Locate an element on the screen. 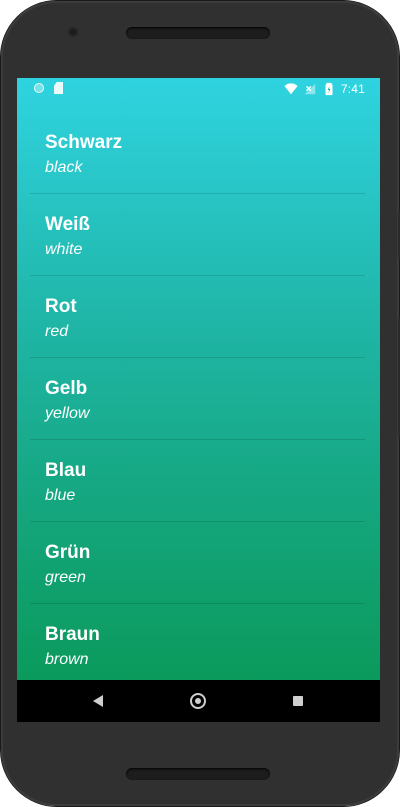  top-speaker-grille is located at coordinates (198, 33).